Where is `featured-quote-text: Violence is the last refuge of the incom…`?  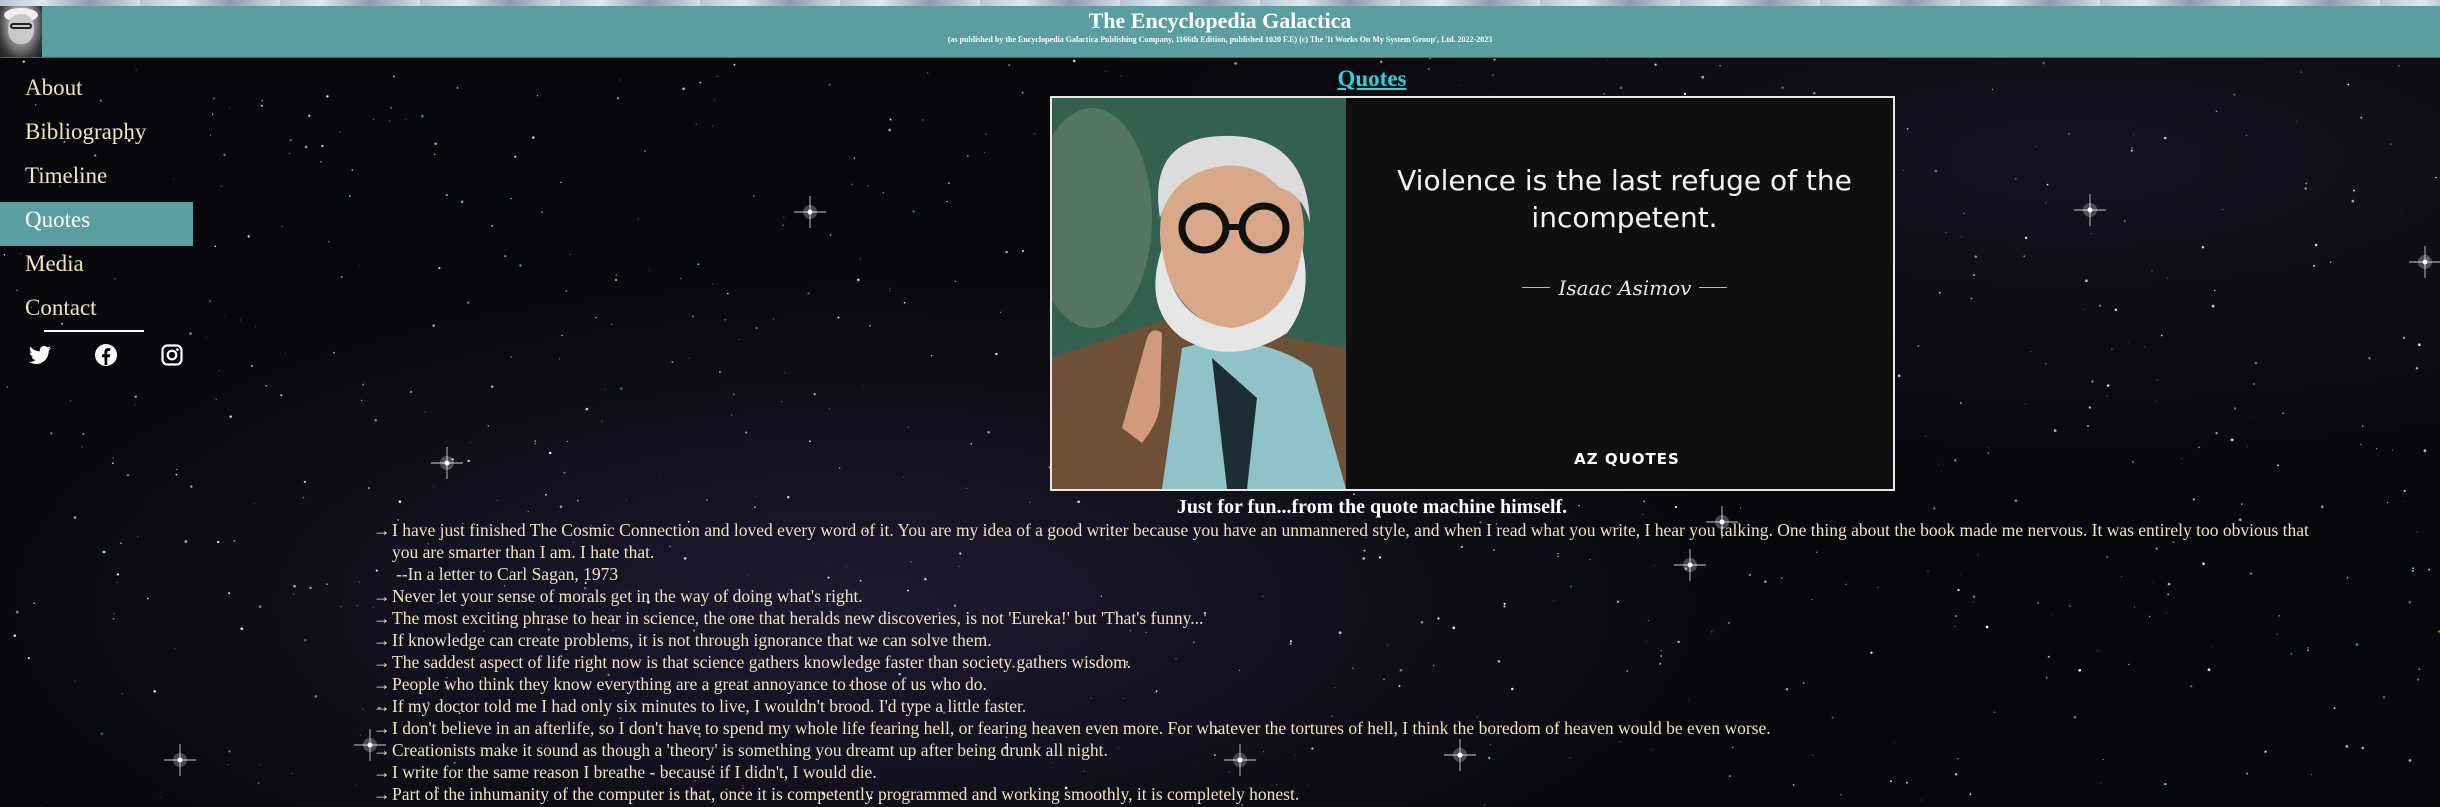
featured-quote-text: Violence is the last refuge of the incom… is located at coordinates (1624, 199).